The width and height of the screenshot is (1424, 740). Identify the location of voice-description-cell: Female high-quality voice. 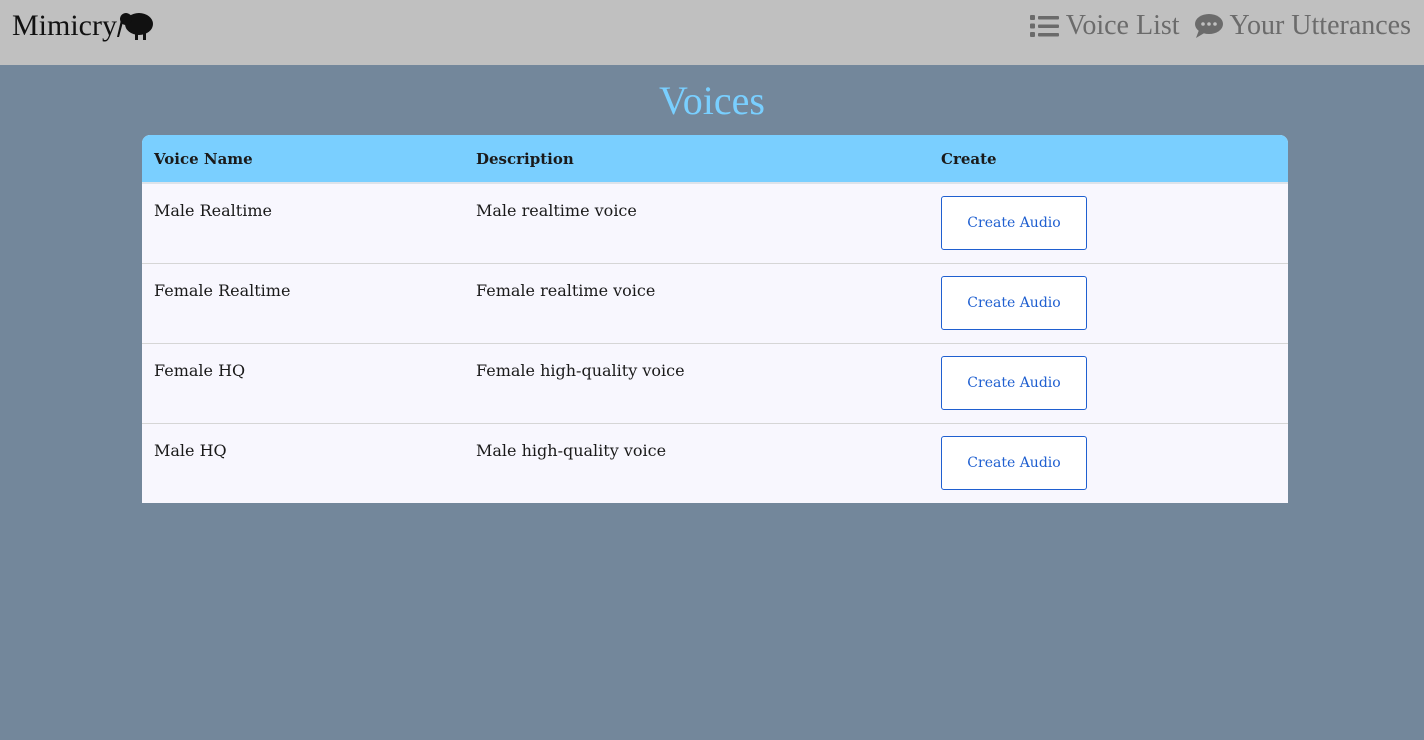
(580, 370).